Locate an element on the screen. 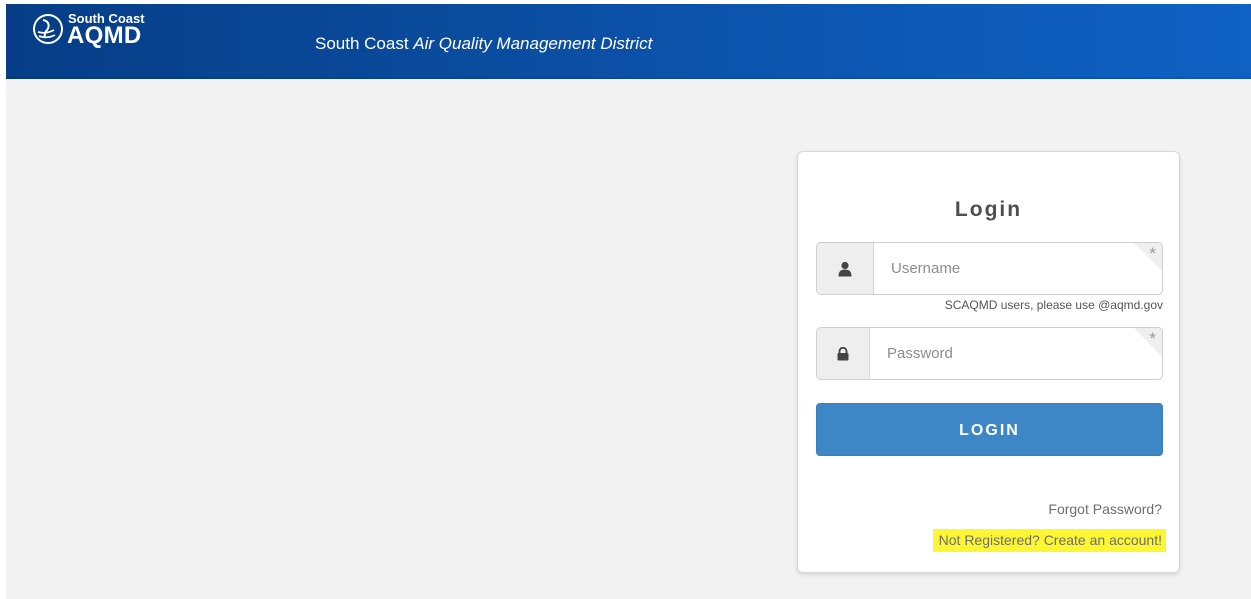 The height and width of the screenshot is (599, 1251). login-button: LOGIN is located at coordinates (989, 429).